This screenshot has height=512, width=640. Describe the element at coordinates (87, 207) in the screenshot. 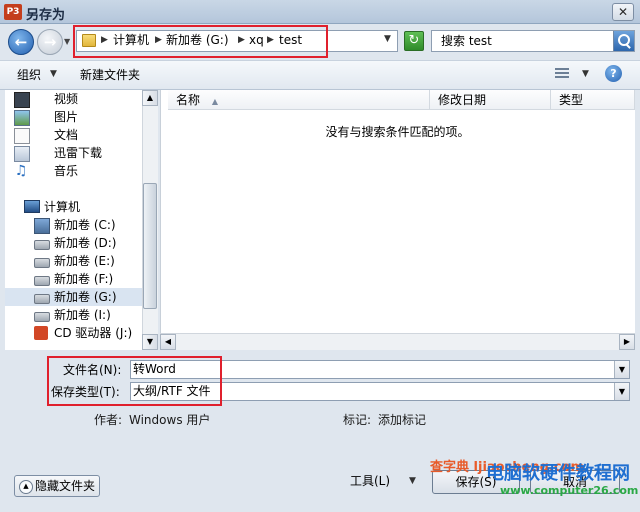

I see `nav-item-computer: 计算机` at that location.